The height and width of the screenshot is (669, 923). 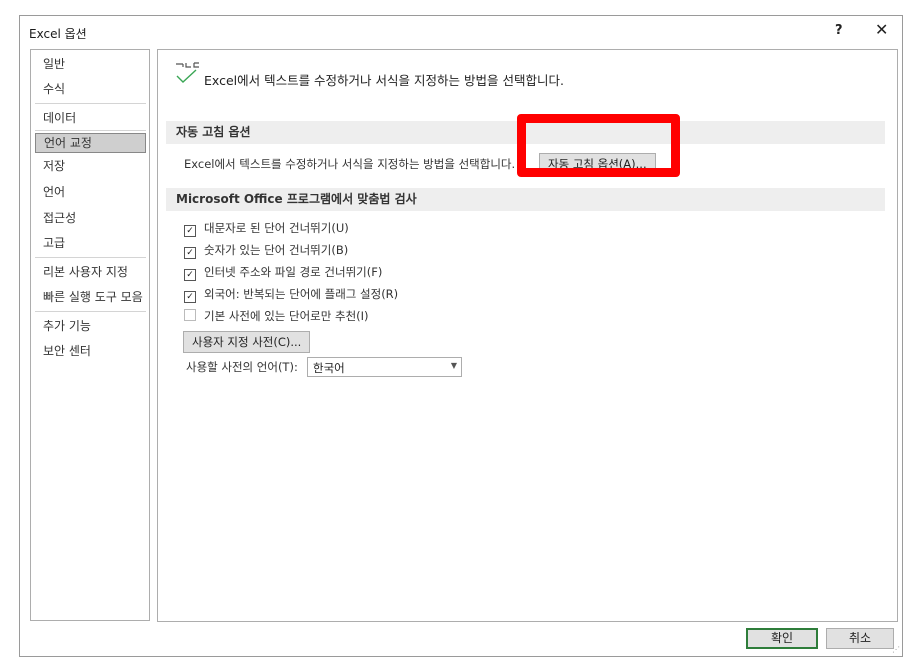 I want to click on sidebar-item-general: 일반, so click(x=90, y=64).